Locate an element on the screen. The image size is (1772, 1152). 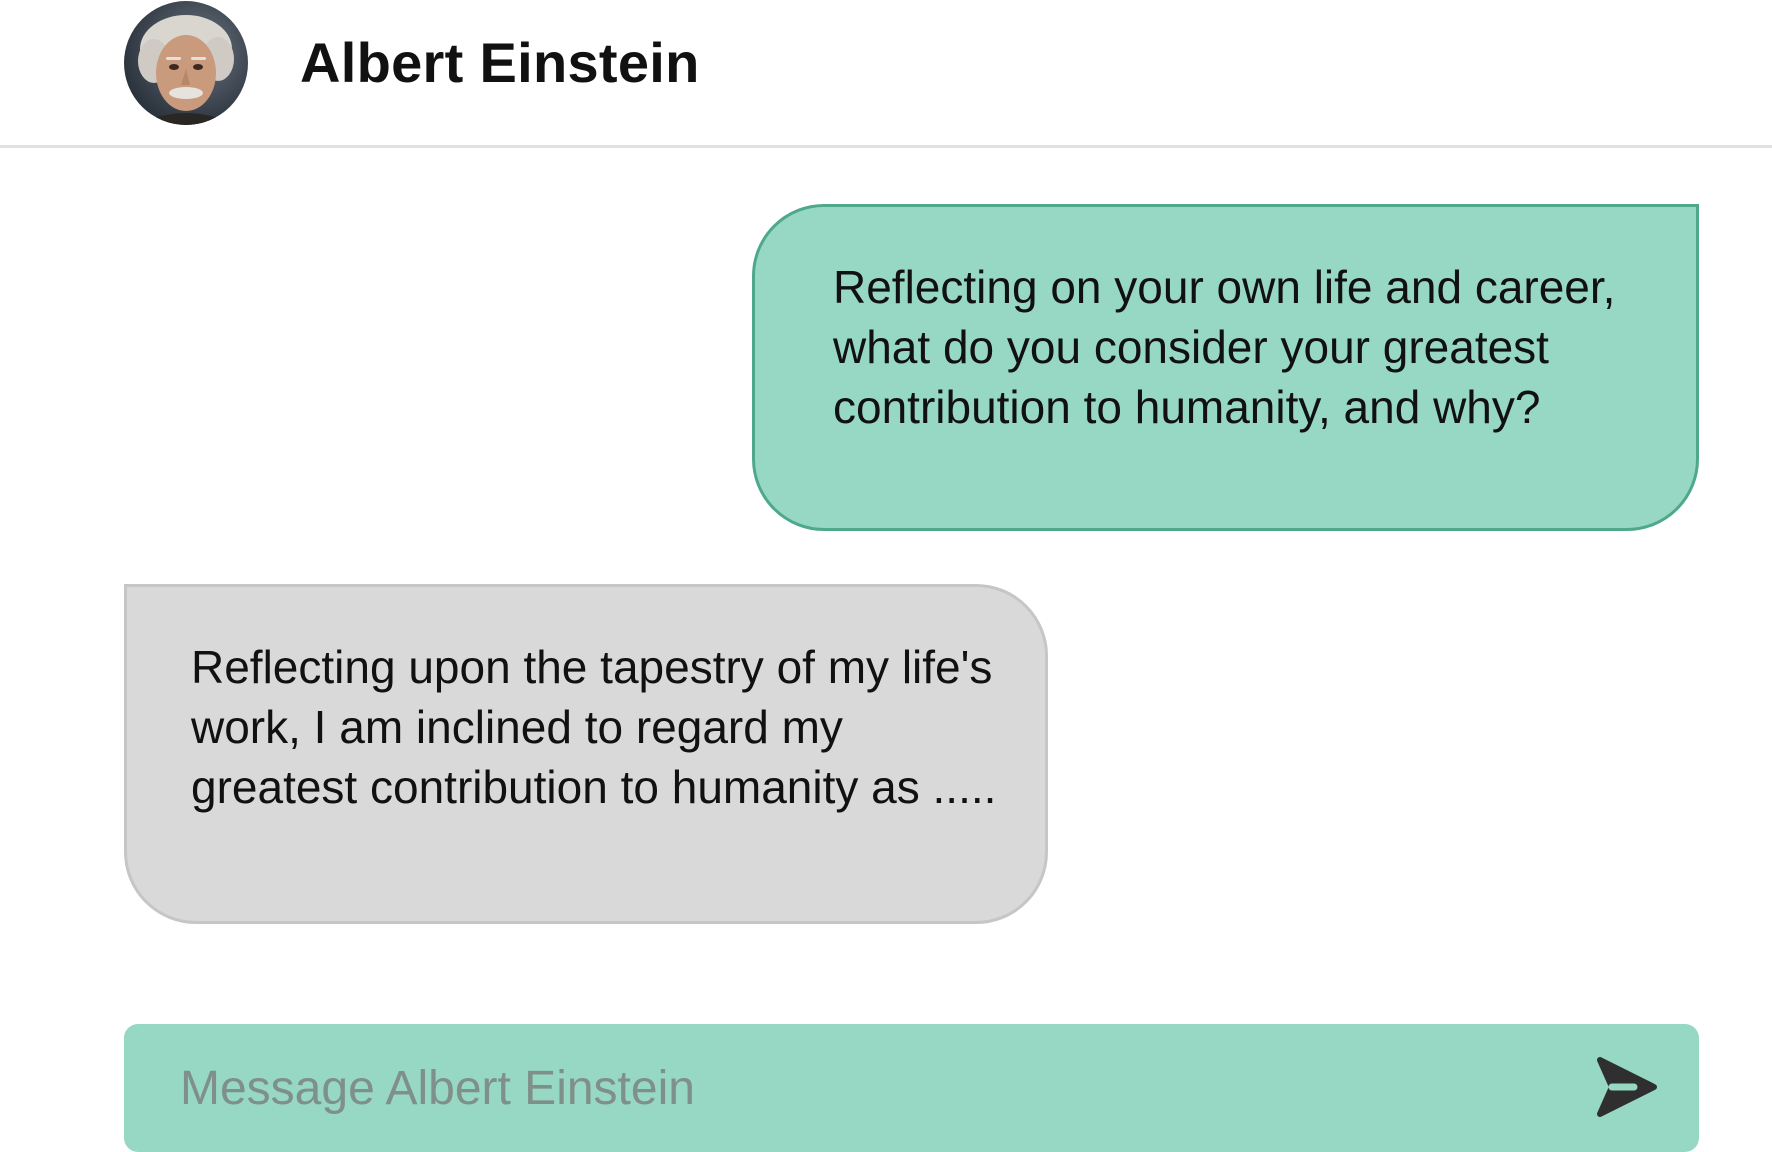
send-arrow-icon is located at coordinates (1627, 1087).